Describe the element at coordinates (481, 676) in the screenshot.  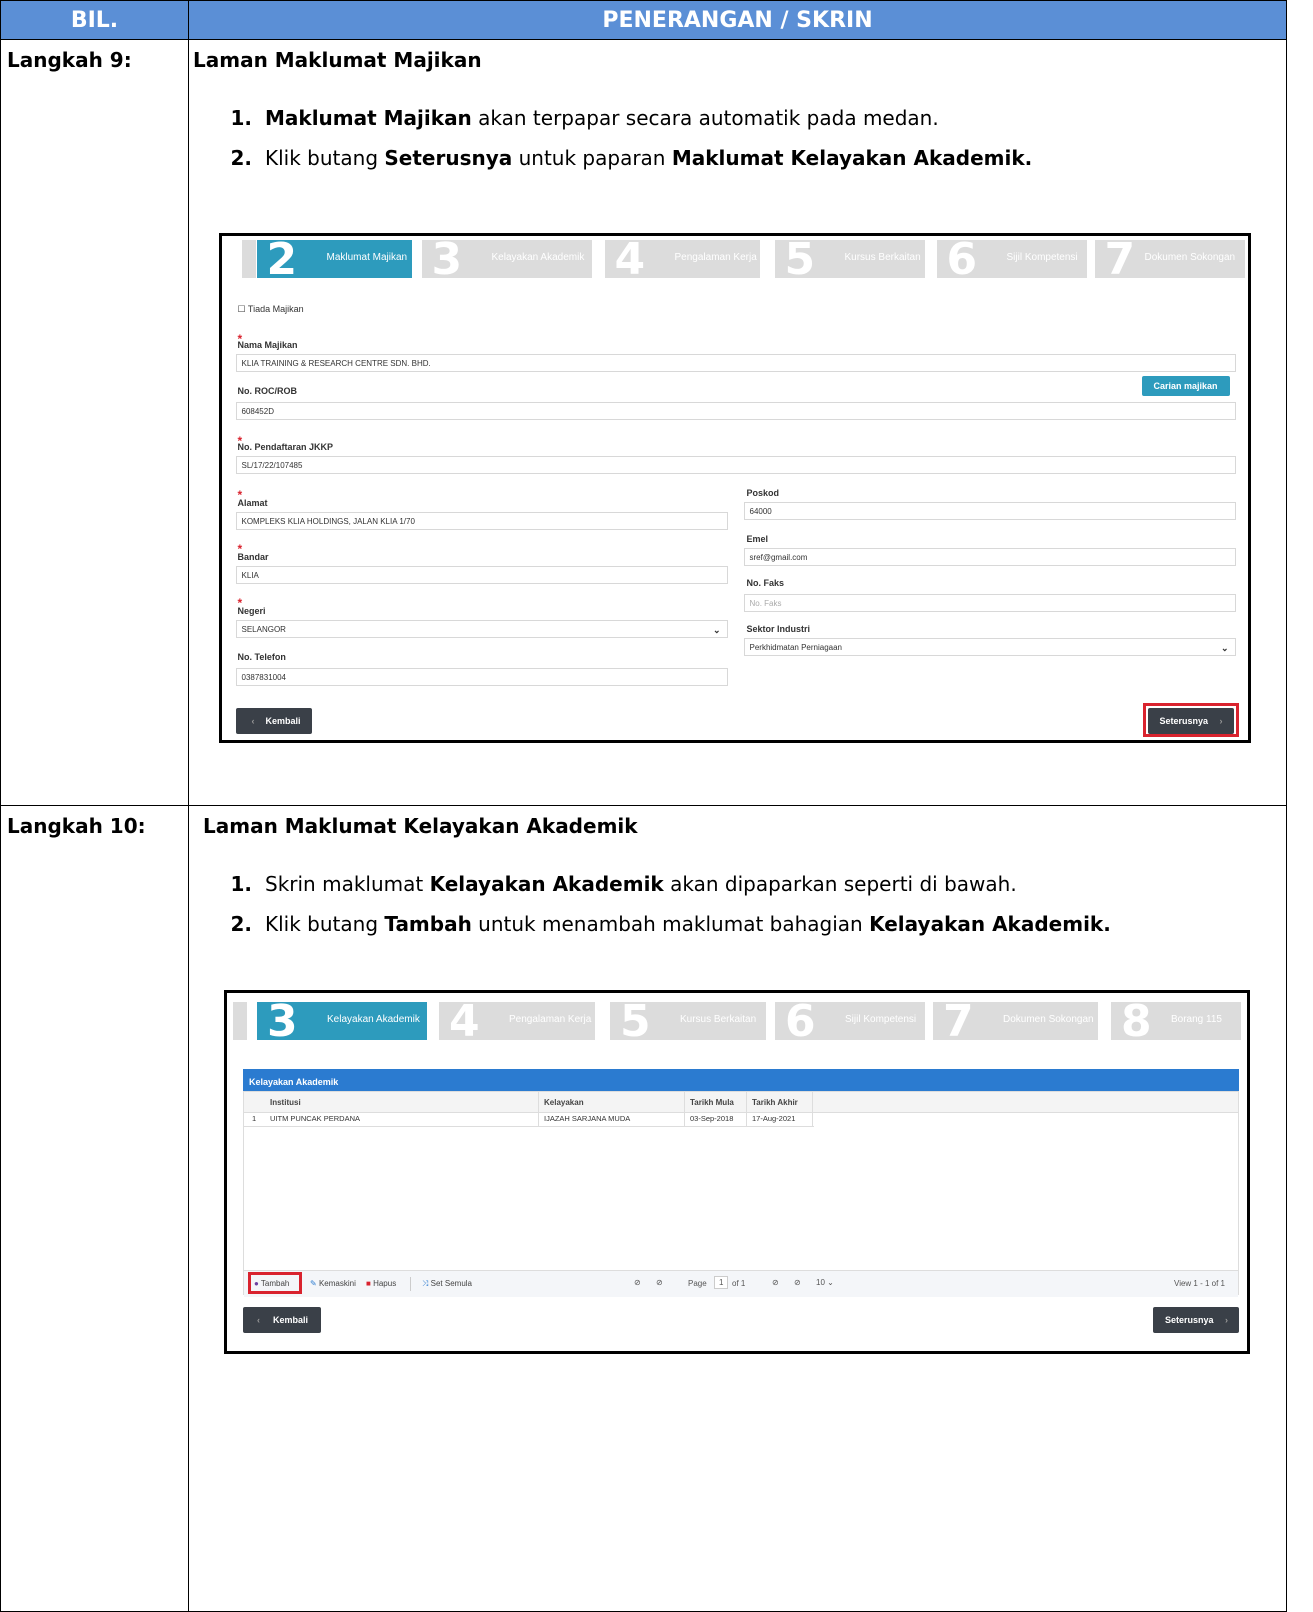
I see `telefon-input: 0387831004` at that location.